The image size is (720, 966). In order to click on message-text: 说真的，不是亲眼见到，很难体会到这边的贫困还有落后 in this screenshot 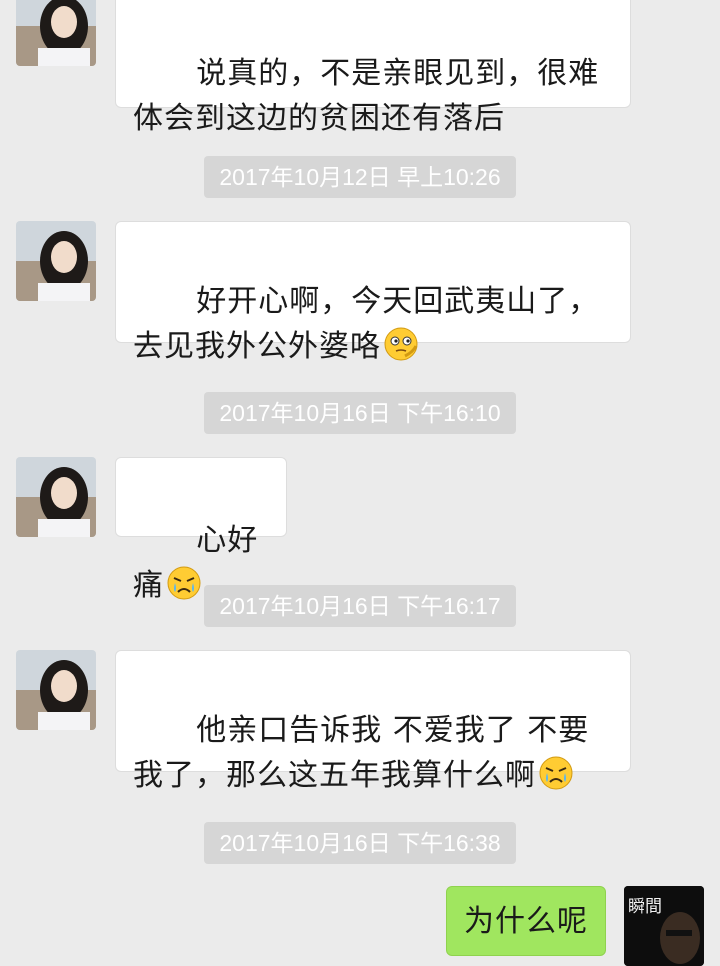, I will do `click(366, 96)`.